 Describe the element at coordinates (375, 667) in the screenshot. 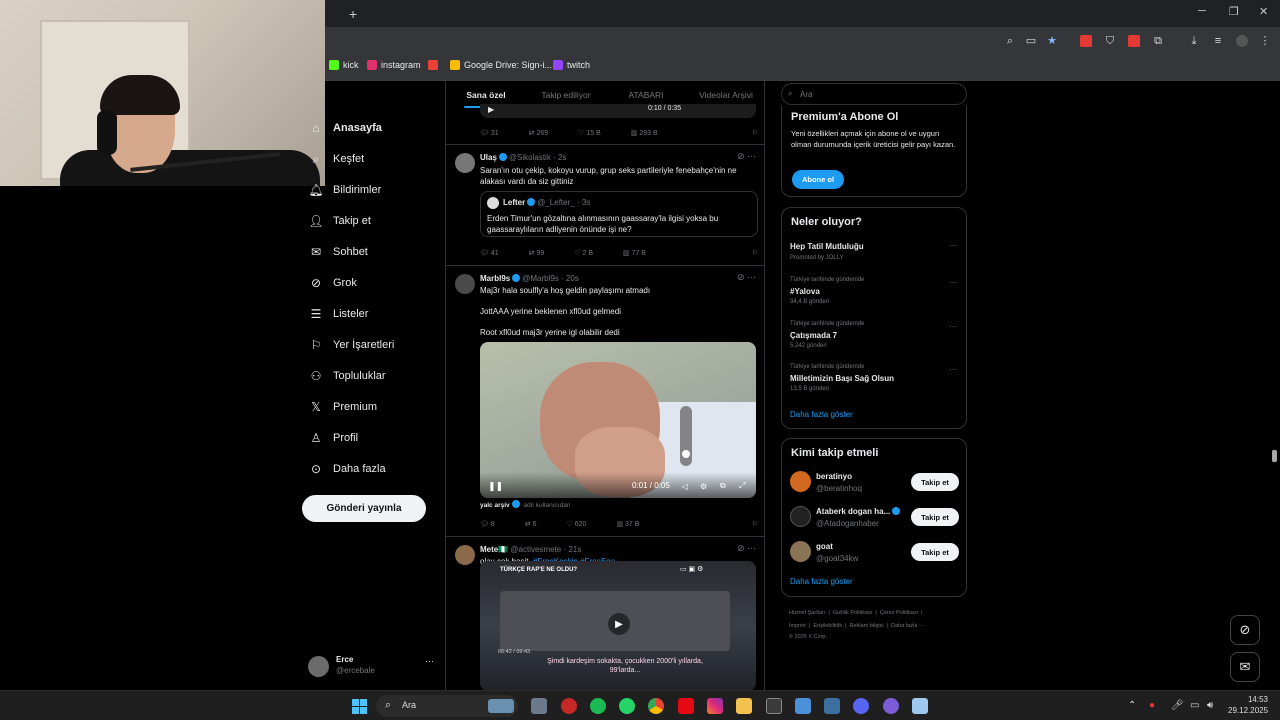

I see `account-switcher: Erce @ercebale ···` at that location.